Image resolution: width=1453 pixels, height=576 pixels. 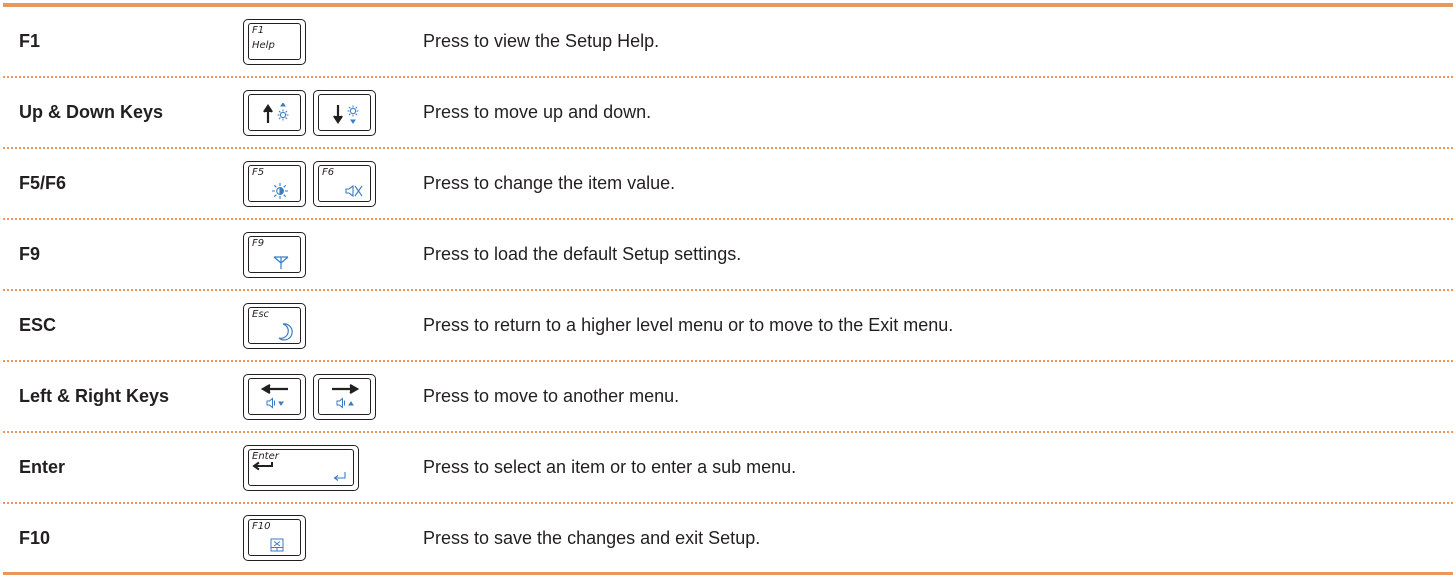 I want to click on table-bottom-rule, so click(x=728, y=573).